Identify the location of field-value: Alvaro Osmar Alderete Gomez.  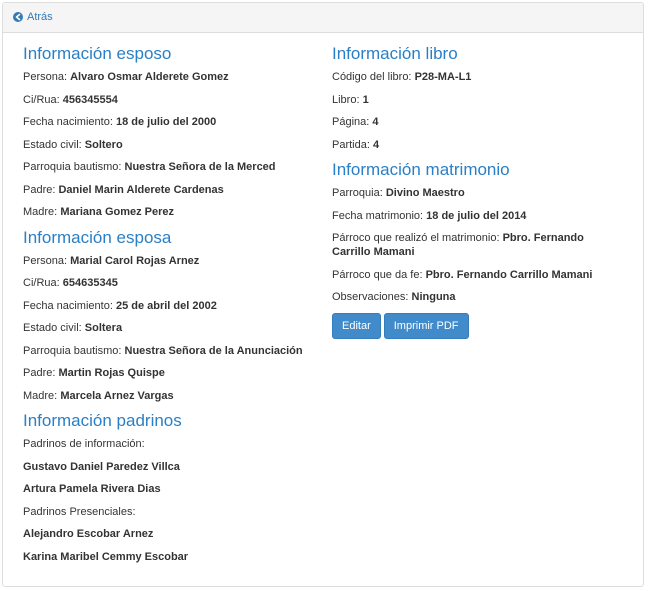
(149, 77).